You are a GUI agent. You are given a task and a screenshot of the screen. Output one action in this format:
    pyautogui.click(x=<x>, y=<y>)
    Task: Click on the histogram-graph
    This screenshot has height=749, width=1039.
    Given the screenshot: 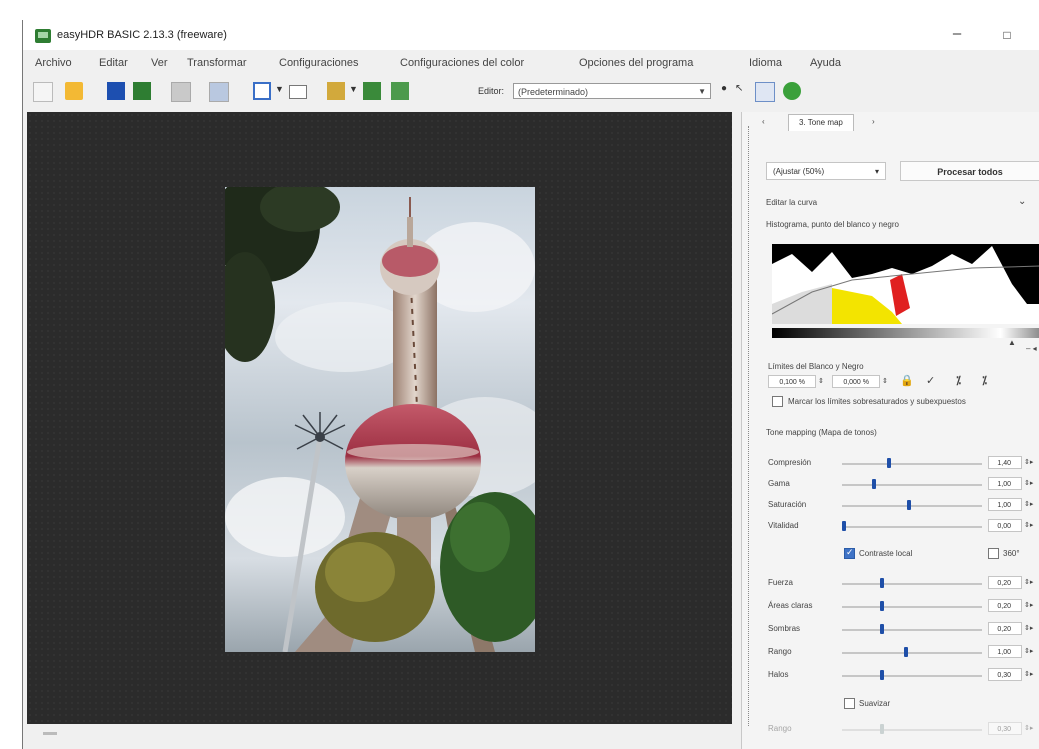 What is the action you would take?
    pyautogui.click(x=905, y=285)
    